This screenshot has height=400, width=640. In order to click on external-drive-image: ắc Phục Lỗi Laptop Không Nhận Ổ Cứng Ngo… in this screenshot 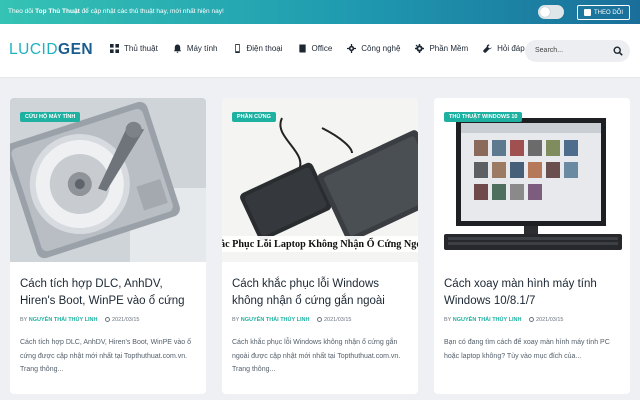, I will do `click(320, 180)`.